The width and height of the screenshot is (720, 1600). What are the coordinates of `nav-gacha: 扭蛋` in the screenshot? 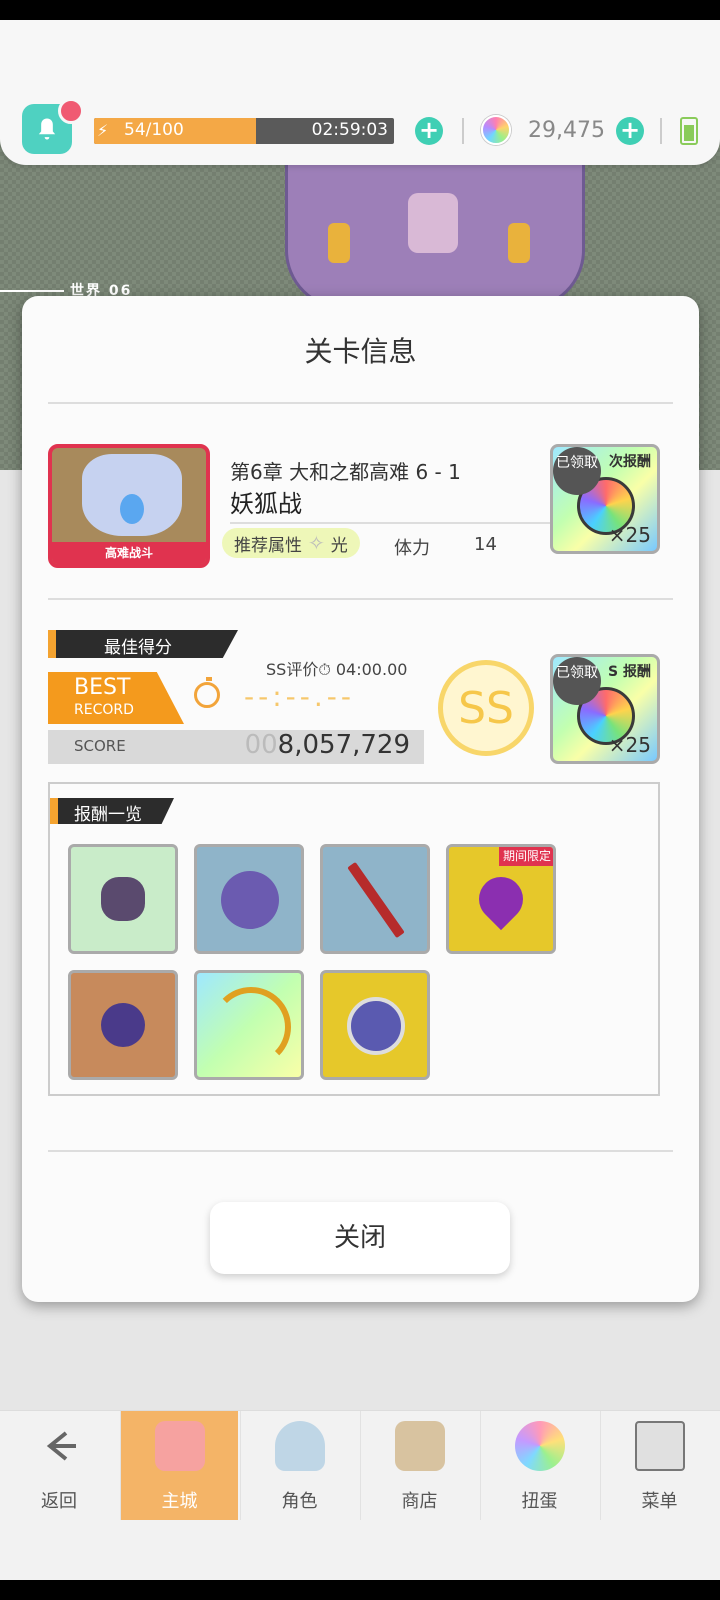 It's located at (539, 1466).